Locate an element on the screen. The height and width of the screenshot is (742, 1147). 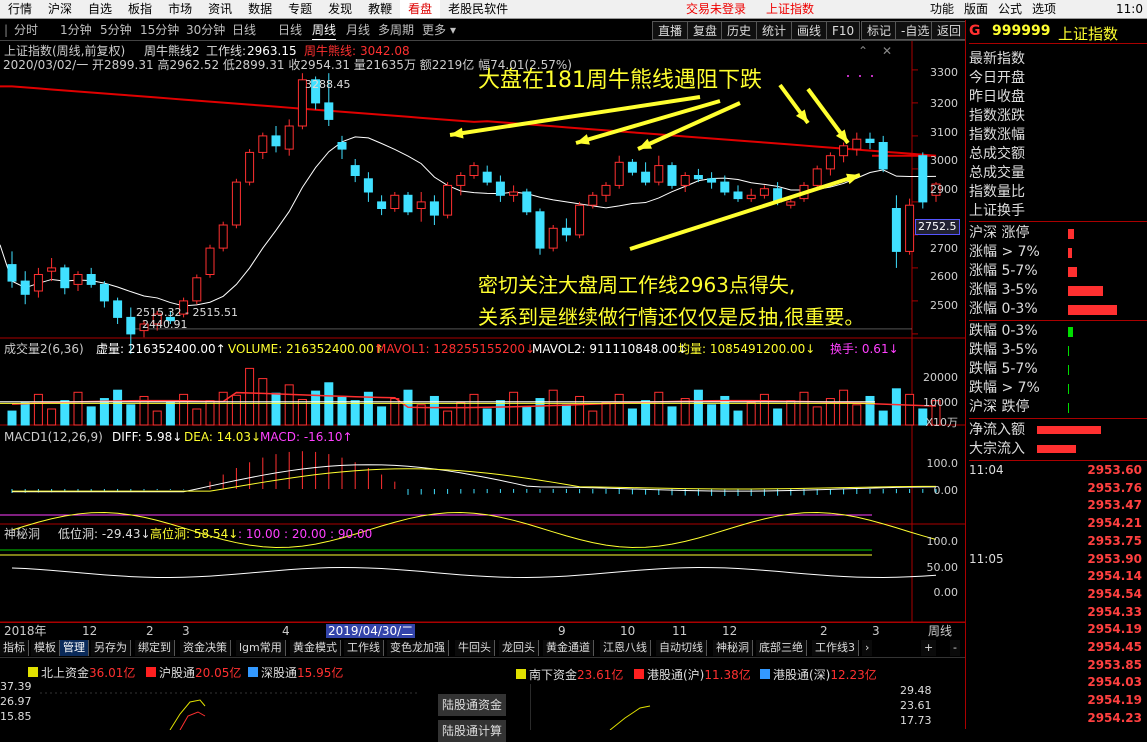
low-price-label: 2440.91 is located at coordinates (165, 324).